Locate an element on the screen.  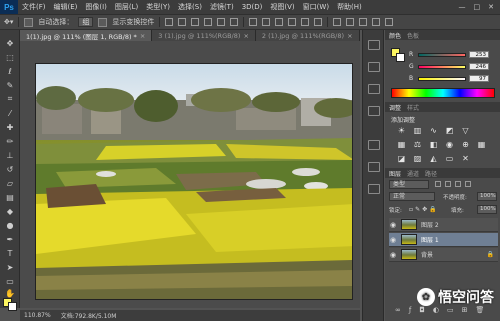
menu-3d: 3D(D) is located at coordinates (252, 7).